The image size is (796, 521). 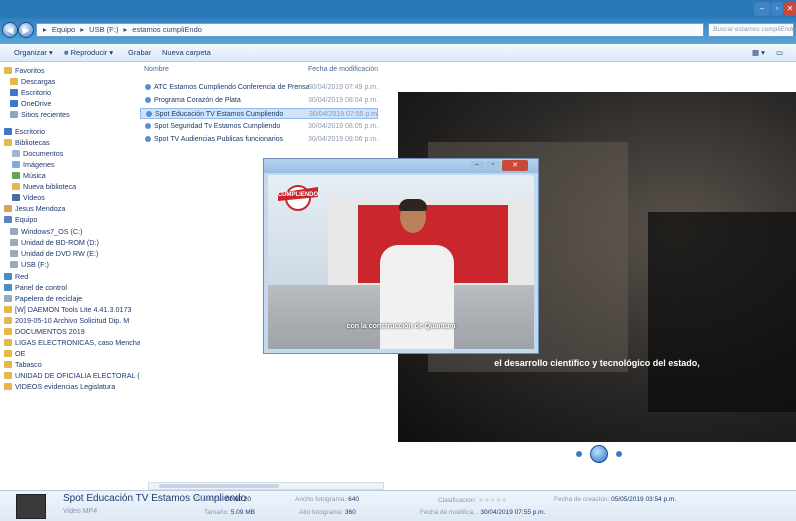 What do you see at coordinates (762, 9) in the screenshot?
I see `minimize-button: –` at bounding box center [762, 9].